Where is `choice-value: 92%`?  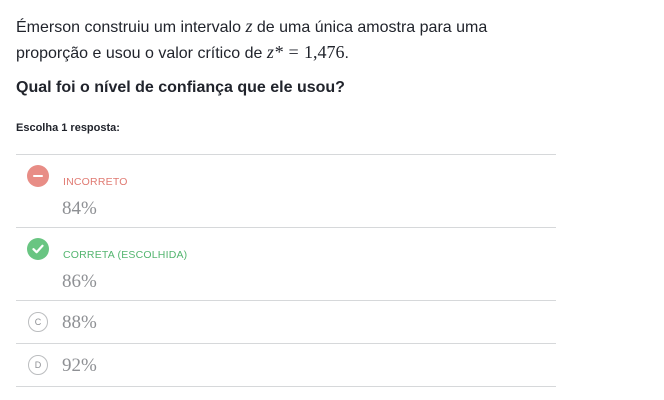 choice-value: 92% is located at coordinates (79, 365).